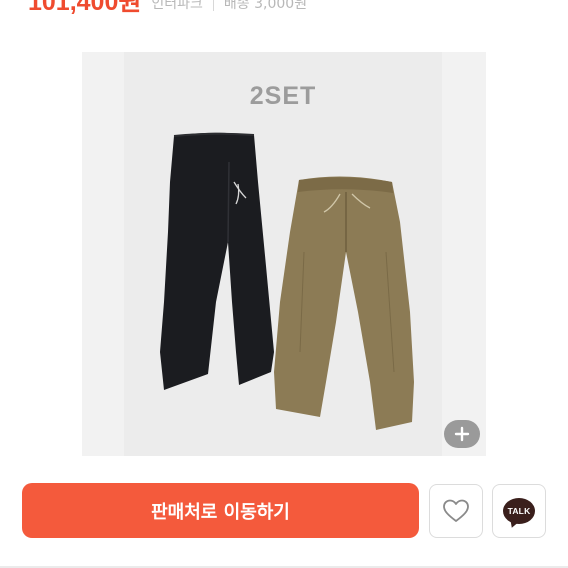 The width and height of the screenshot is (568, 568). Describe the element at coordinates (220, 510) in the screenshot. I see `go-to-seller-button: 판매처로 이동하기` at that location.